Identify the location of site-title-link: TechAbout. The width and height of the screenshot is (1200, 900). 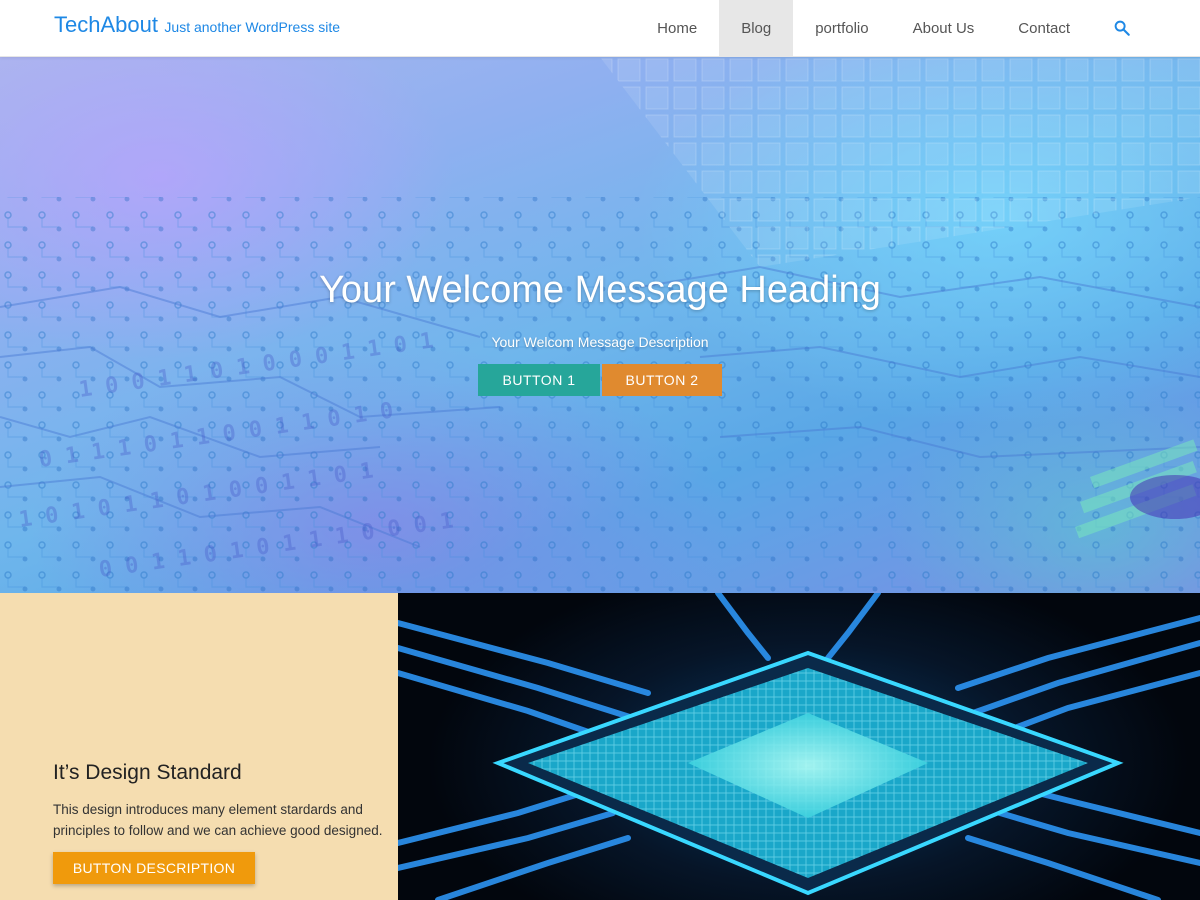
(106, 24).